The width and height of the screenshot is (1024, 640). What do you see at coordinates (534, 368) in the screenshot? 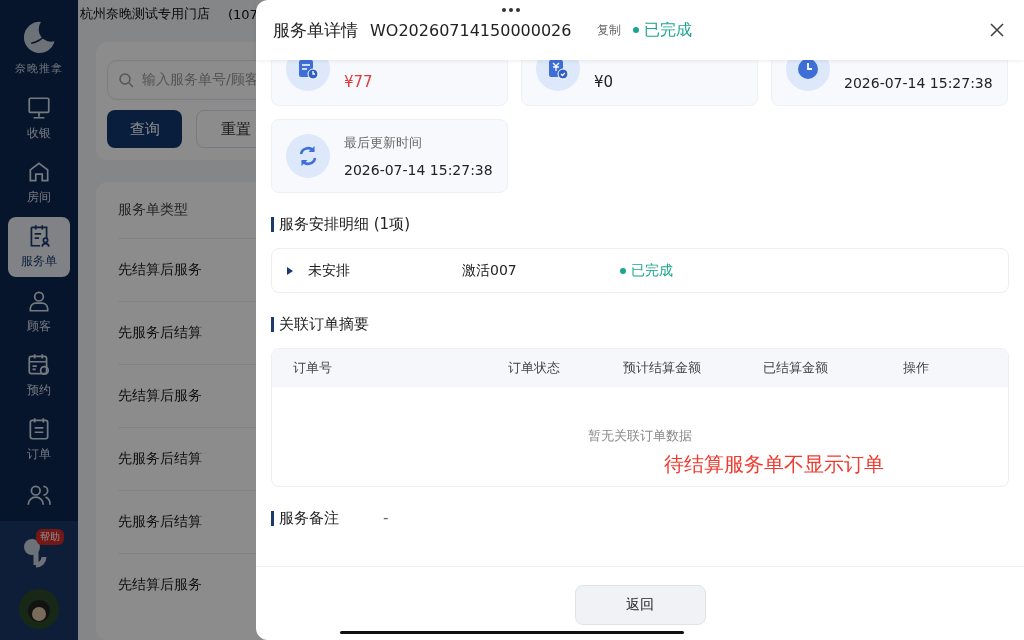
I see `column-header: 订单状态` at bounding box center [534, 368].